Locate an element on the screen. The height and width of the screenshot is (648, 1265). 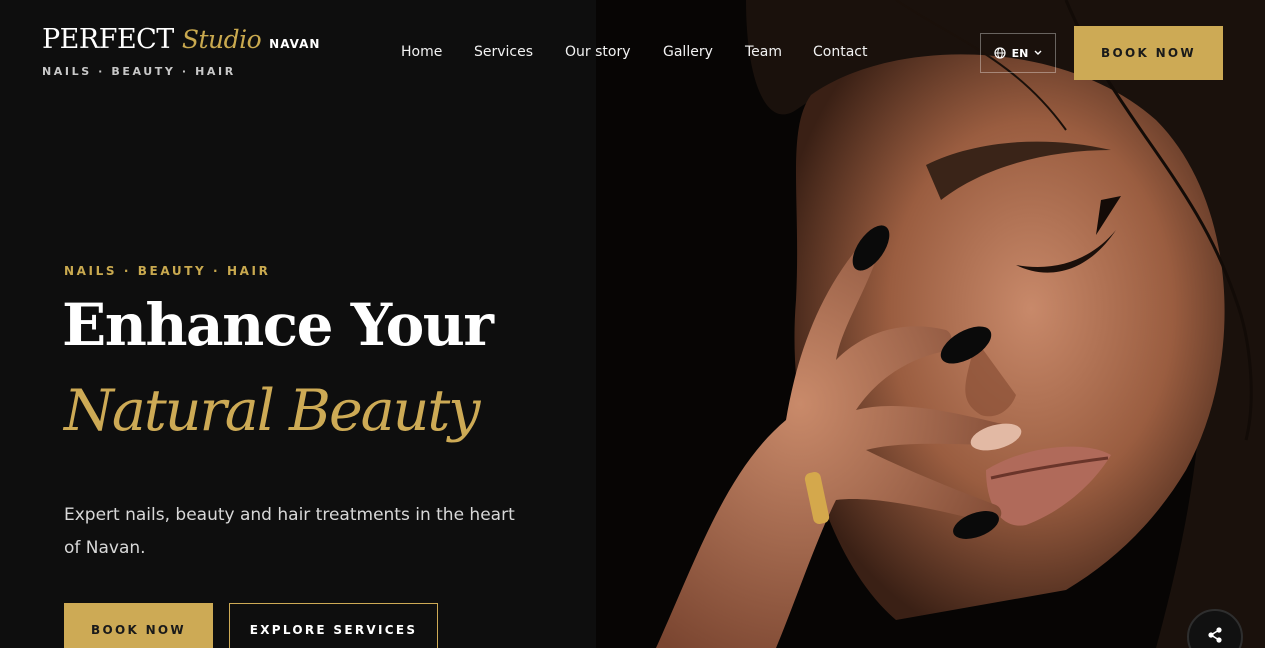
hero-title-line2: Natural Beauty is located at coordinates (272, 411).